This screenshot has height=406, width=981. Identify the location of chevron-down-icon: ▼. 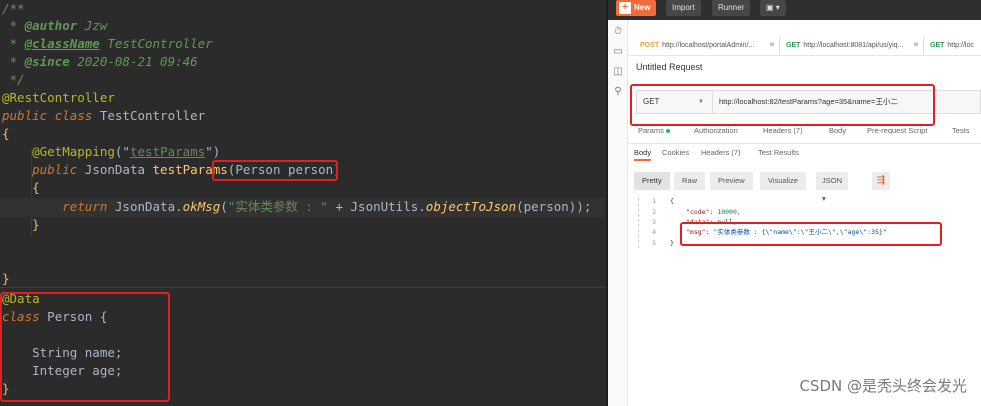
(701, 102).